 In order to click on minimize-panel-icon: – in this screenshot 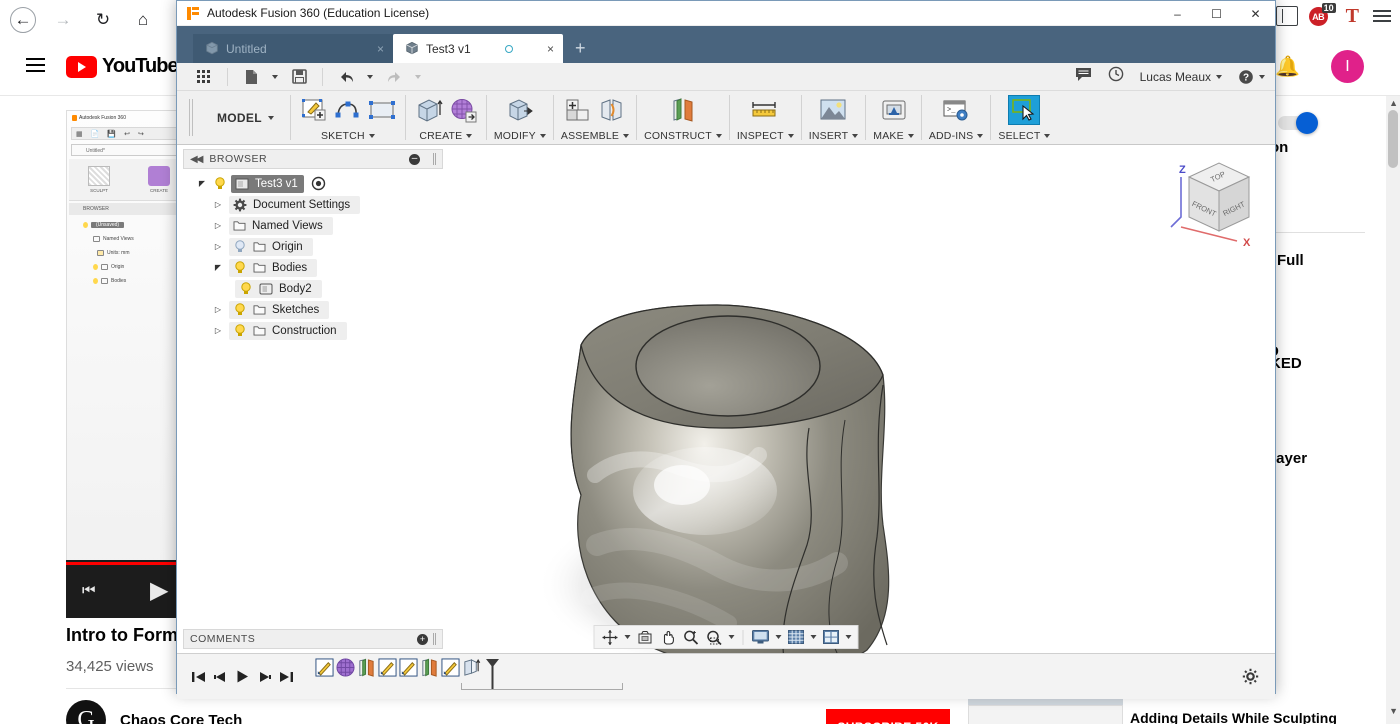, I will do `click(414, 159)`.